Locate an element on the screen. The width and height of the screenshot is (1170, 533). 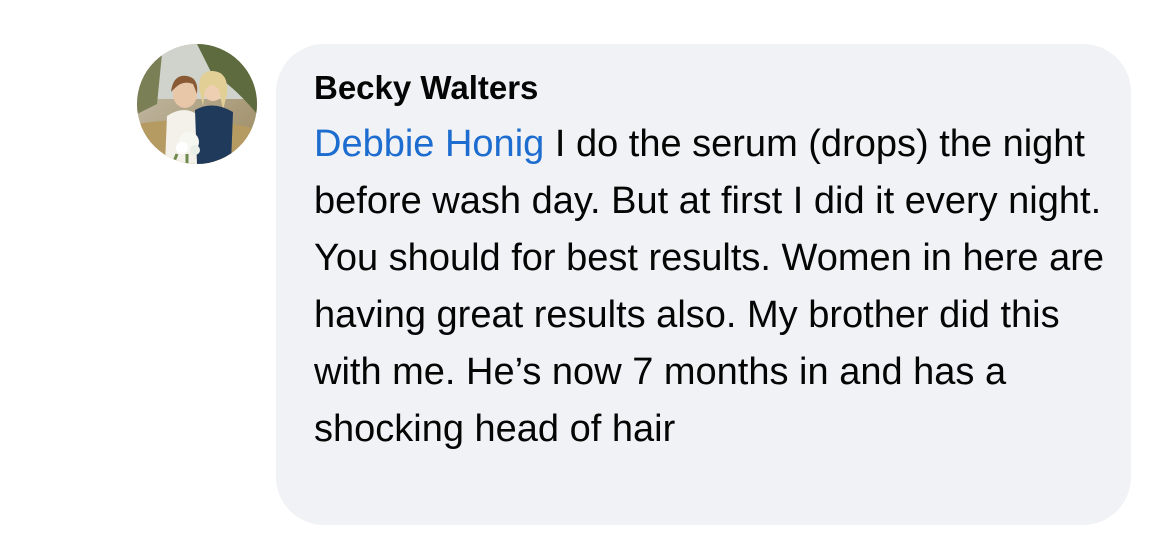
avatar-image is located at coordinates (197, 104).